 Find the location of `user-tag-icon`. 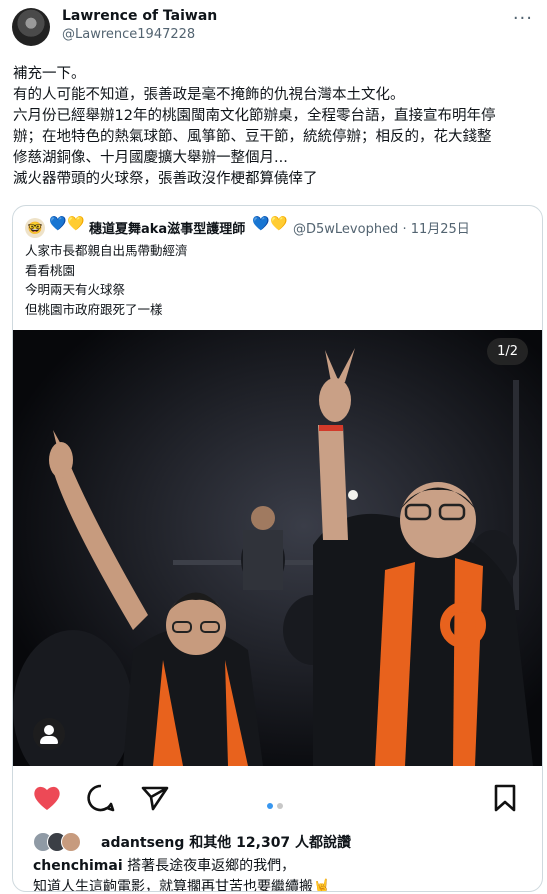

user-tag-icon is located at coordinates (49, 734).